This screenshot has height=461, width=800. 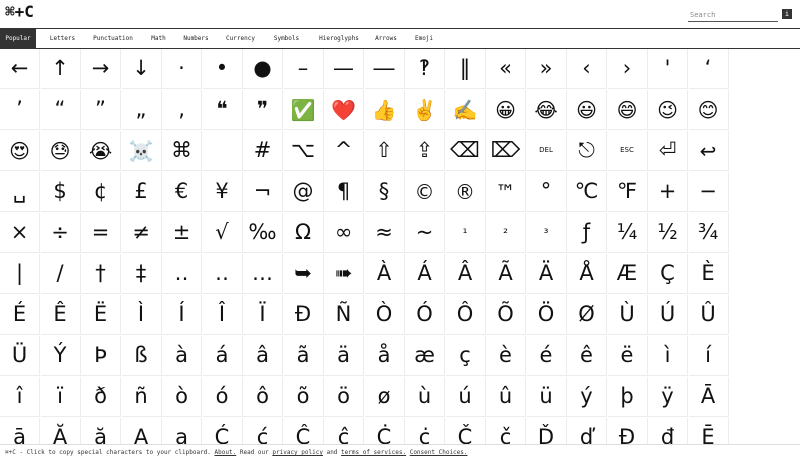 What do you see at coordinates (425, 192) in the screenshot?
I see `character-cell: ©` at bounding box center [425, 192].